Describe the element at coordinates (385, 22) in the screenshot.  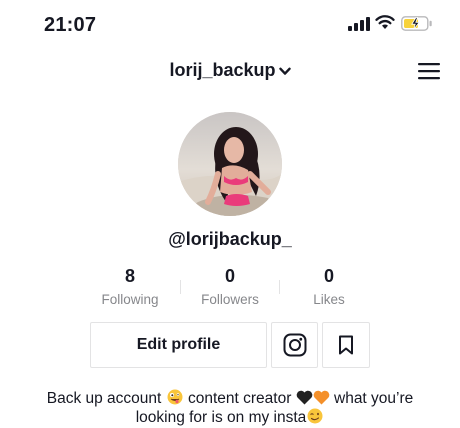
I see `wifi-icon` at that location.